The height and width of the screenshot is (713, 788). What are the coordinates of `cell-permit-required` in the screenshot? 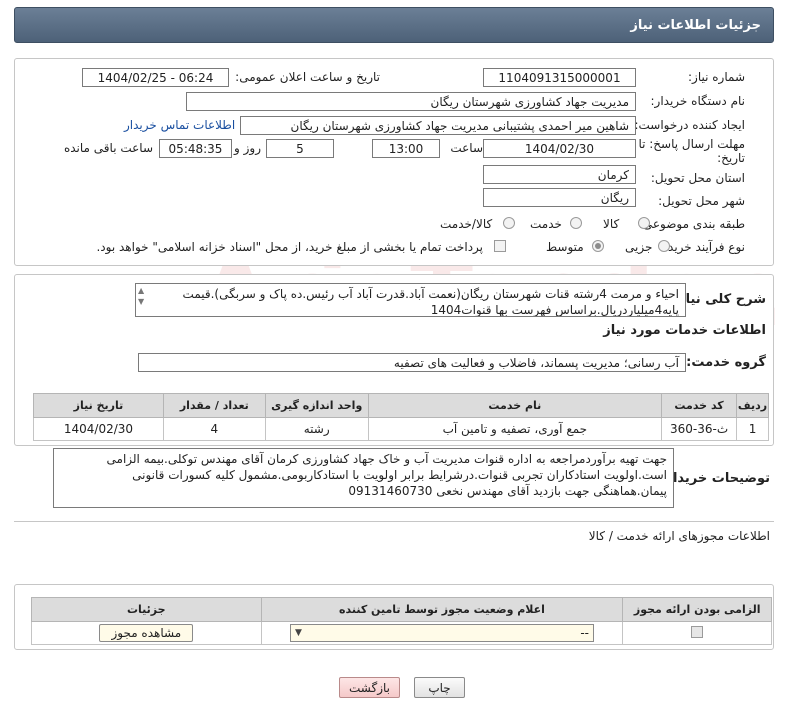 It's located at (697, 633).